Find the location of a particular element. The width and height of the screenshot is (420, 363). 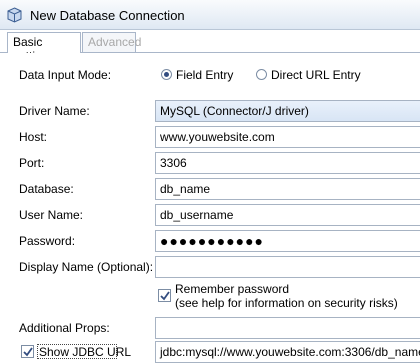

field-entry-radio is located at coordinates (166, 74).